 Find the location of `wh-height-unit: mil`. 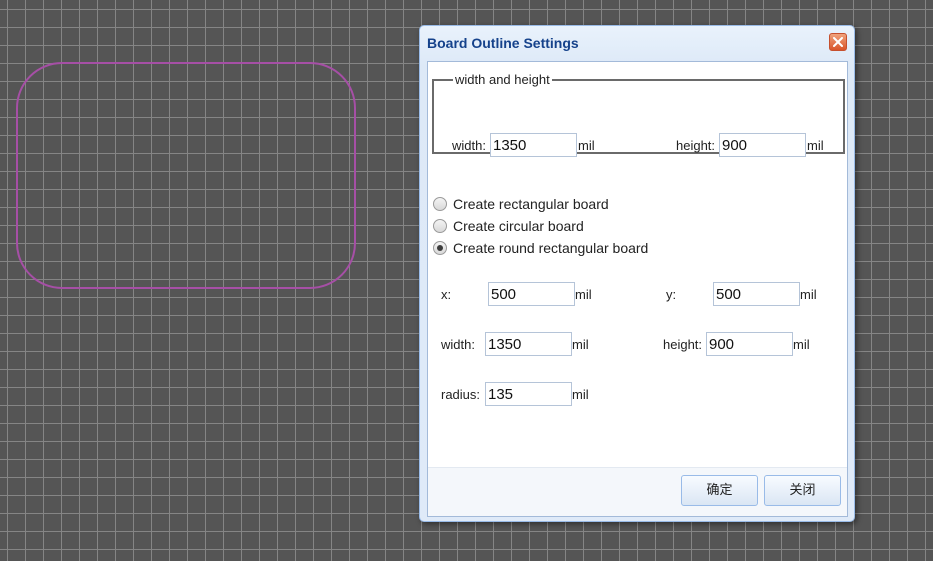

wh-height-unit: mil is located at coordinates (815, 145).